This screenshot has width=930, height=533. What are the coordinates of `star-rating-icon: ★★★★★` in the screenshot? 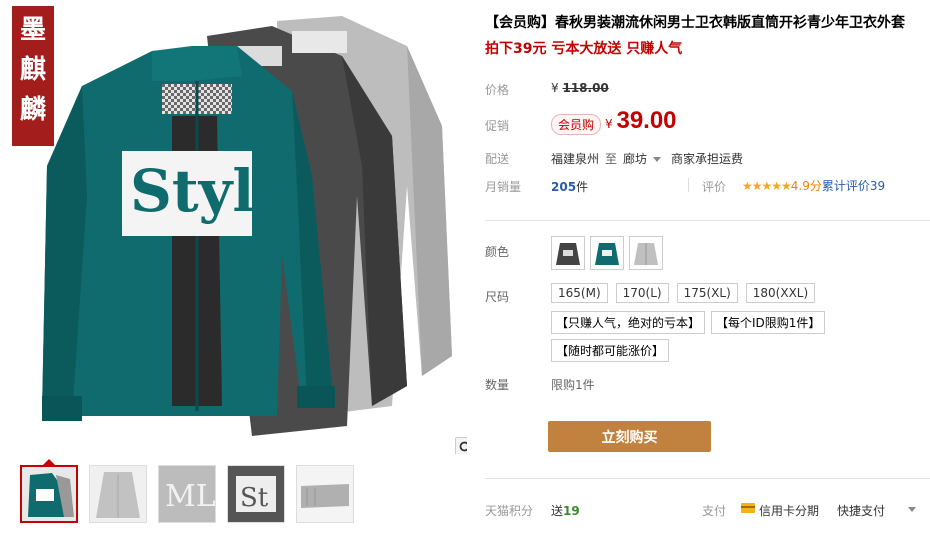 It's located at (767, 186).